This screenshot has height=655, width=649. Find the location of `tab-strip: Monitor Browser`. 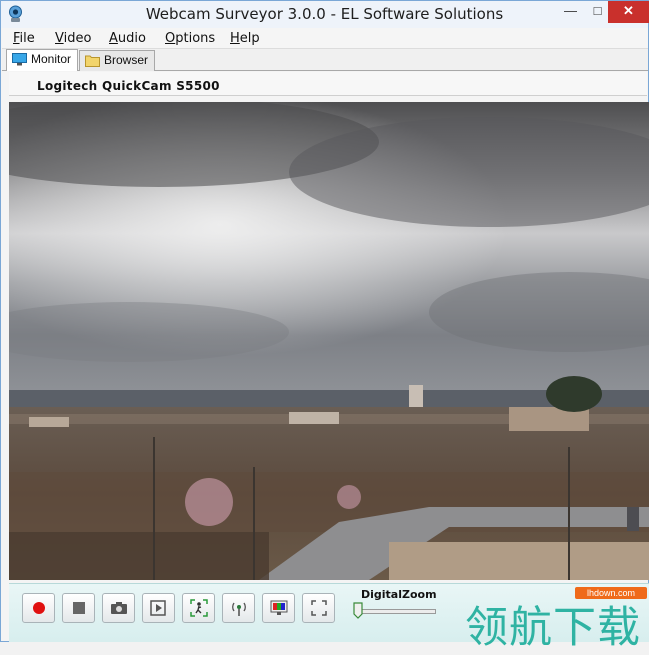

tab-strip: Monitor Browser is located at coordinates (325, 60).